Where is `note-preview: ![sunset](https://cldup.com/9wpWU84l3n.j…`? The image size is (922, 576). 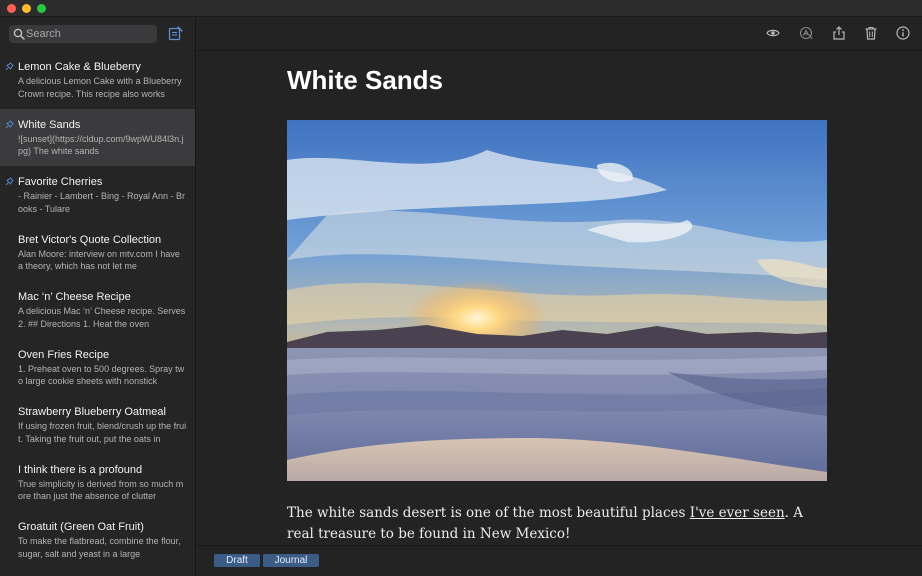
note-preview: ![sunset](https://cldup.com/9wpWU84l3n.j… is located at coordinates (101, 145).